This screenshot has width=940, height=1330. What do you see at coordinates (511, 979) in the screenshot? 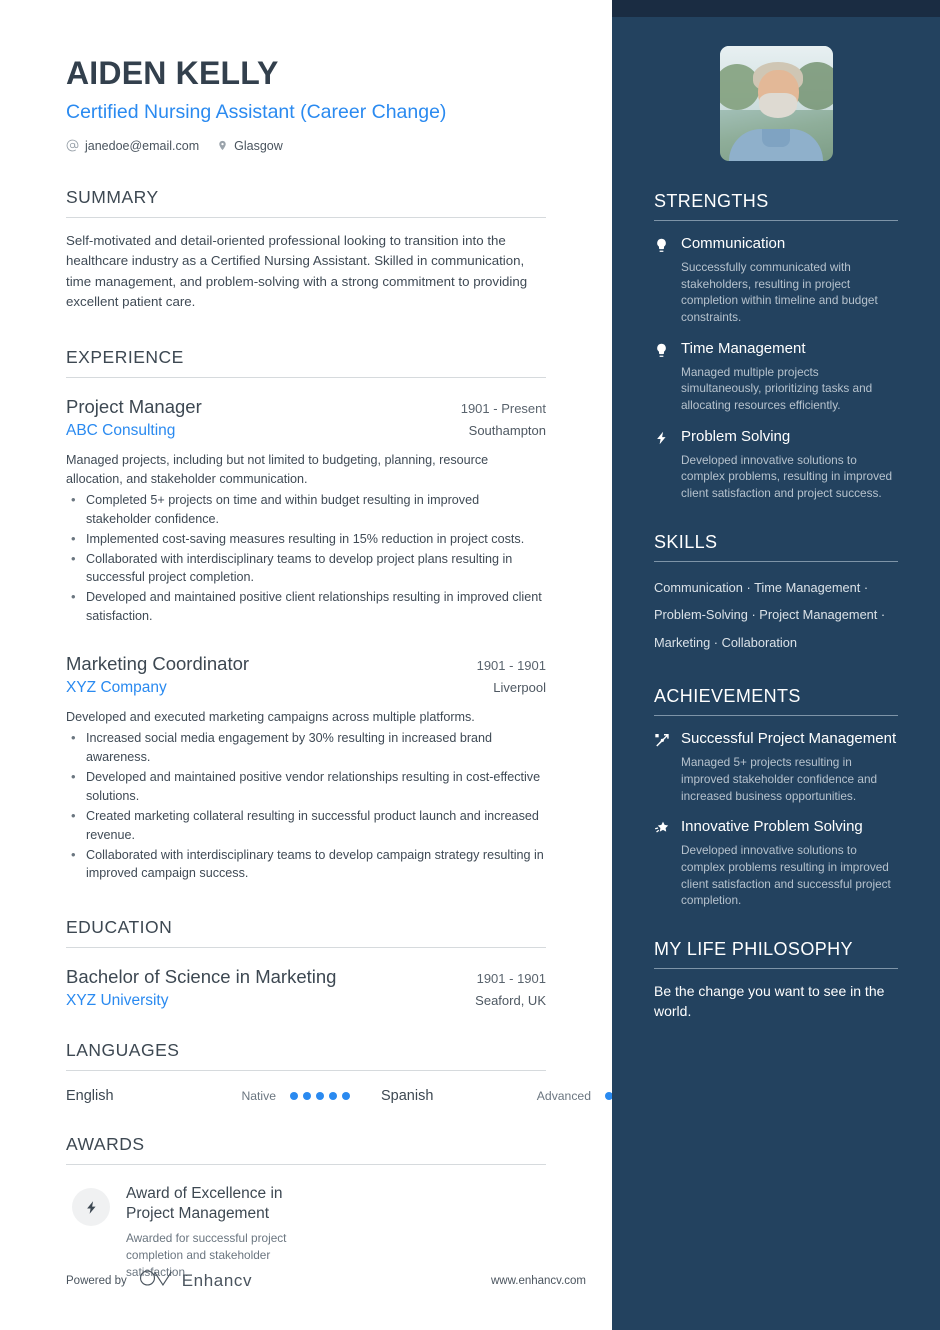
I see `education-date: 1901 - 1901` at bounding box center [511, 979].